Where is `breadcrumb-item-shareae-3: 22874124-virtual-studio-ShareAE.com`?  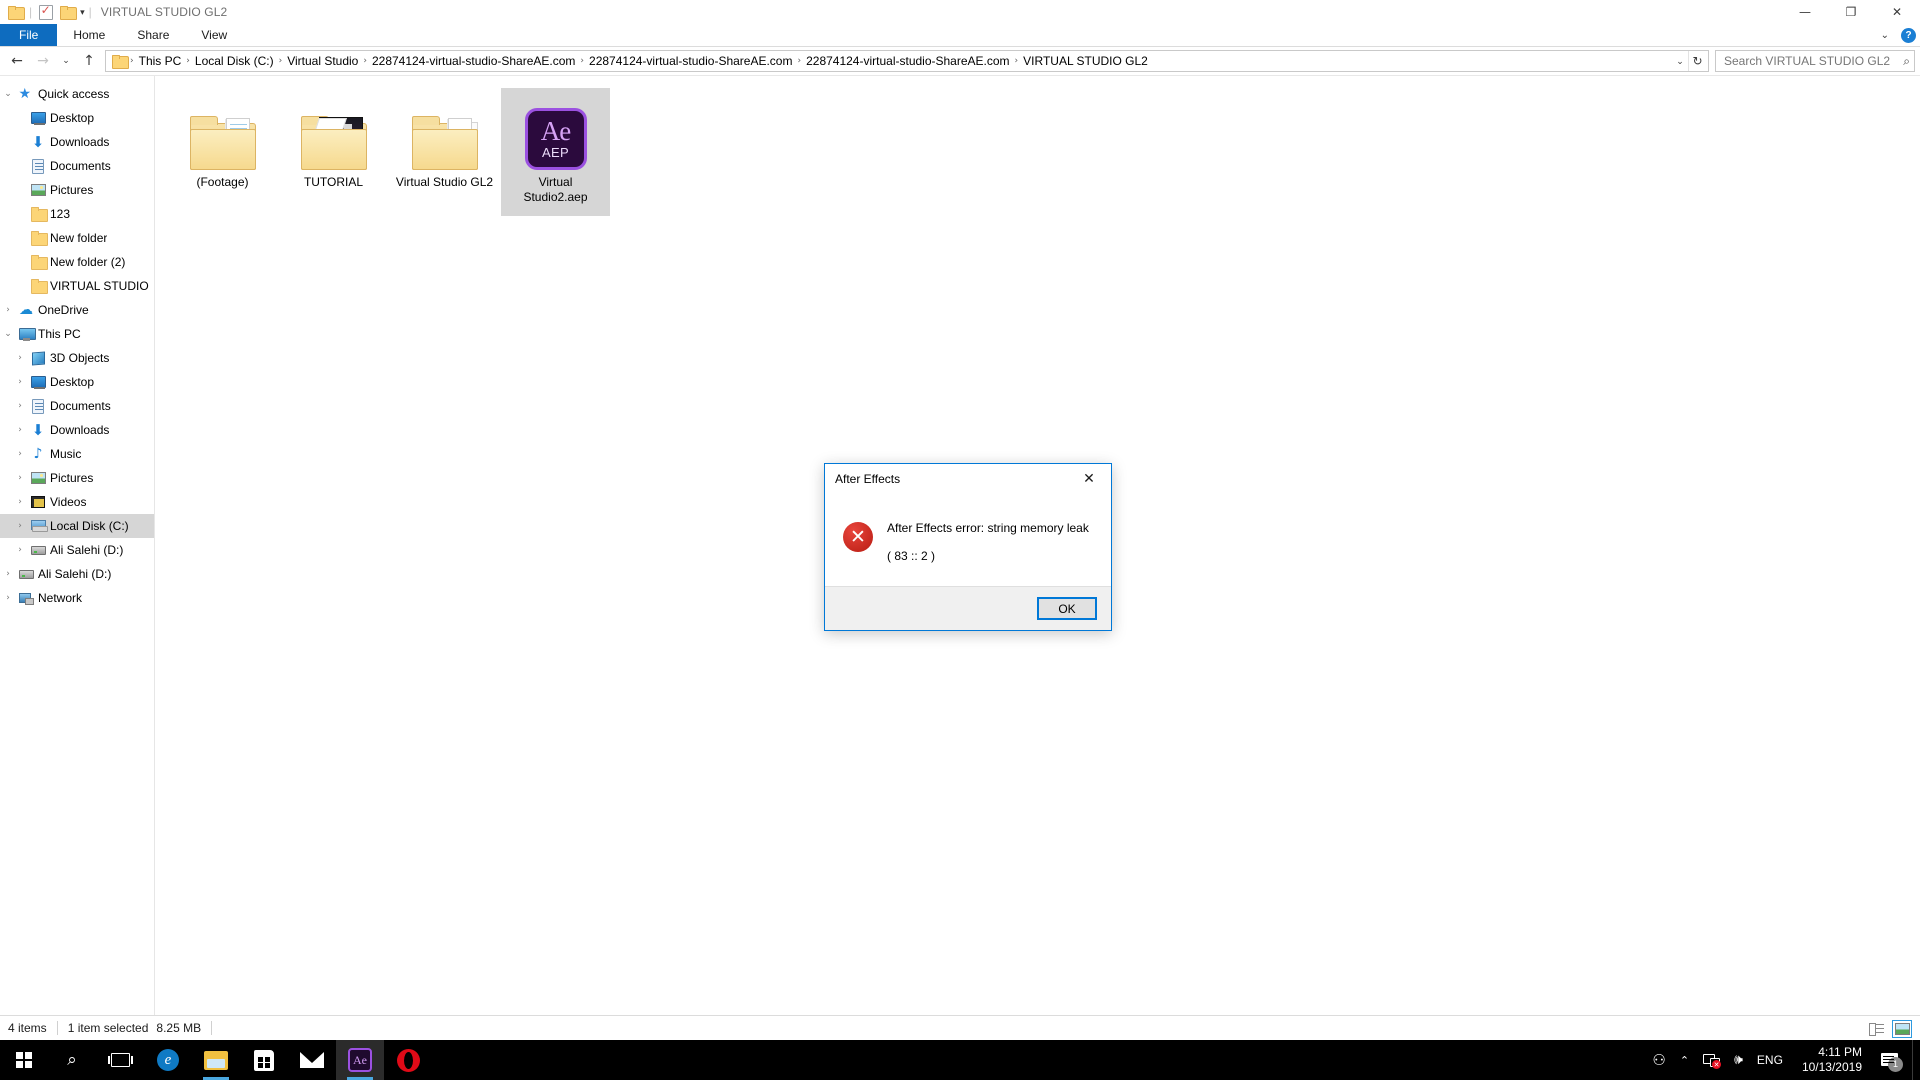 breadcrumb-item-shareae-3: 22874124-virtual-studio-ShareAE.com is located at coordinates (907, 61).